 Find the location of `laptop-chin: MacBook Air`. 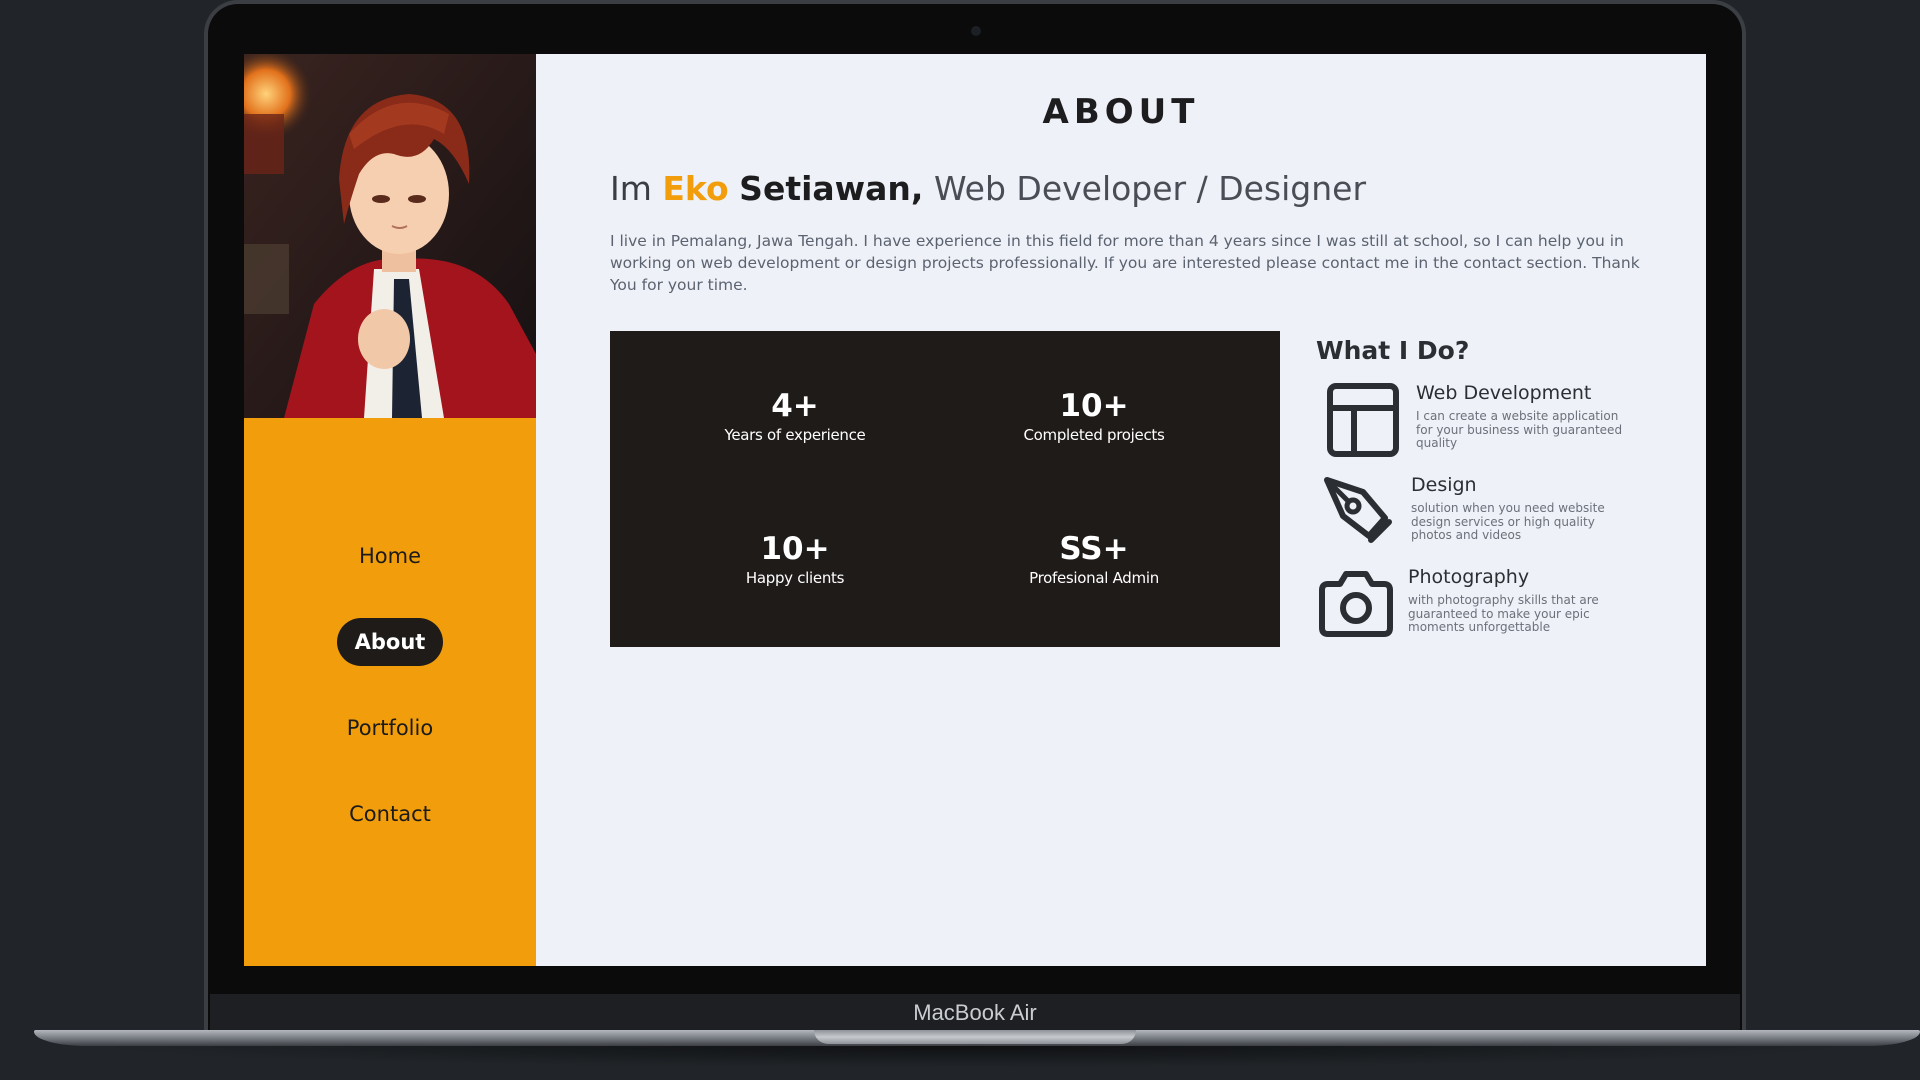

laptop-chin: MacBook Air is located at coordinates (975, 1013).